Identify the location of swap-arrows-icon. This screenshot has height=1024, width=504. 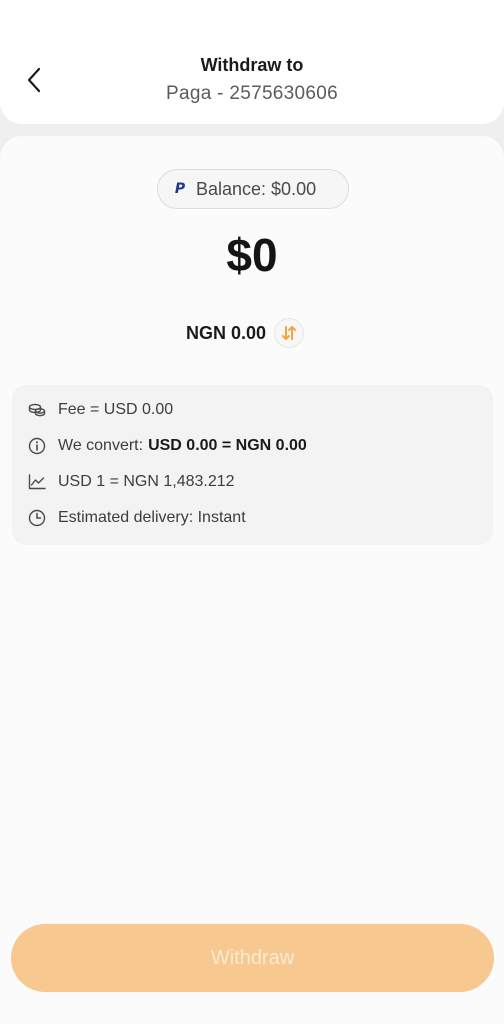
(289, 333).